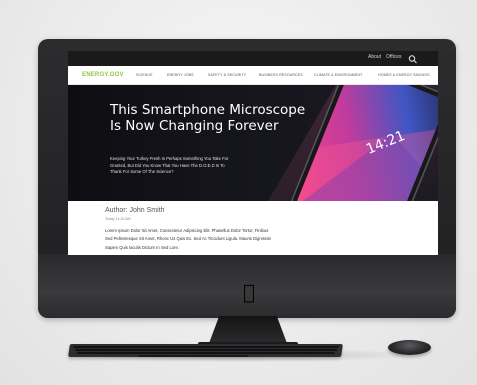 The height and width of the screenshot is (385, 477). I want to click on keyboard, so click(205, 350).